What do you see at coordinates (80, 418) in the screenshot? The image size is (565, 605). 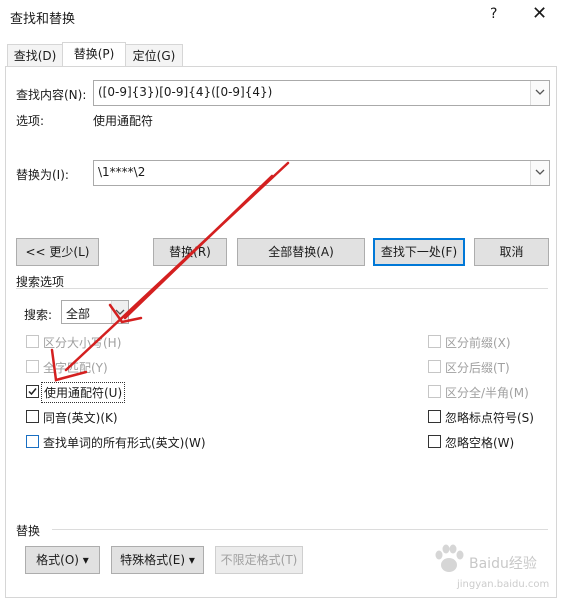 I see `sounds-like-label: 同音(英文)(K)` at bounding box center [80, 418].